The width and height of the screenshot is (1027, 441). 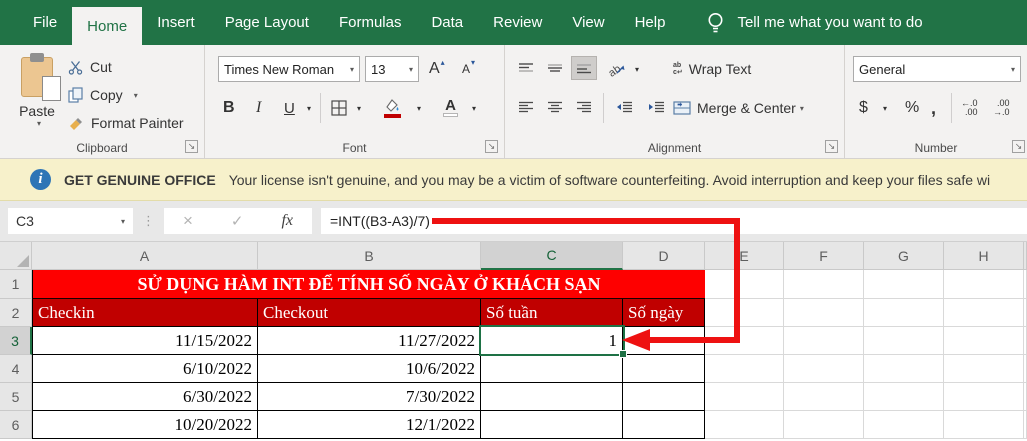 What do you see at coordinates (863, 108) in the screenshot?
I see `currency-format-button: $` at bounding box center [863, 108].